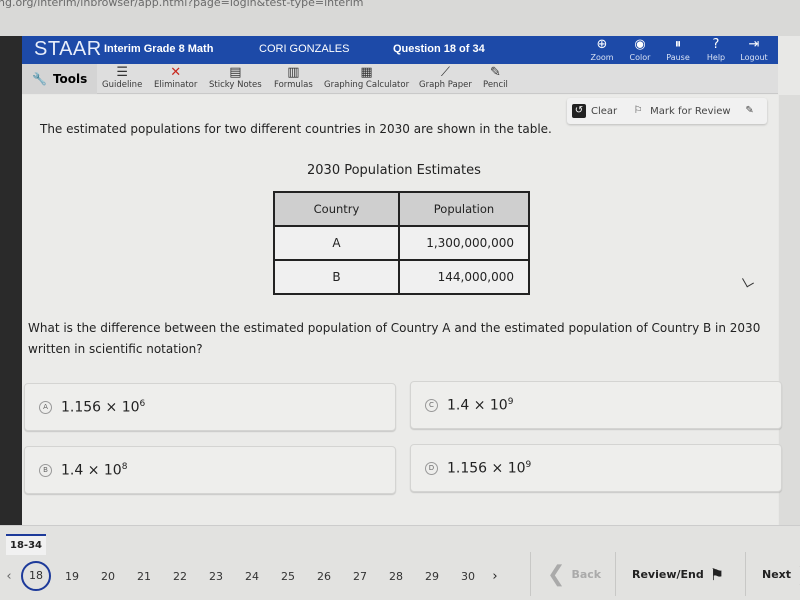  I want to click on question-actions: ↺ Clear ⚐ Mark for Review ✎, so click(667, 111).